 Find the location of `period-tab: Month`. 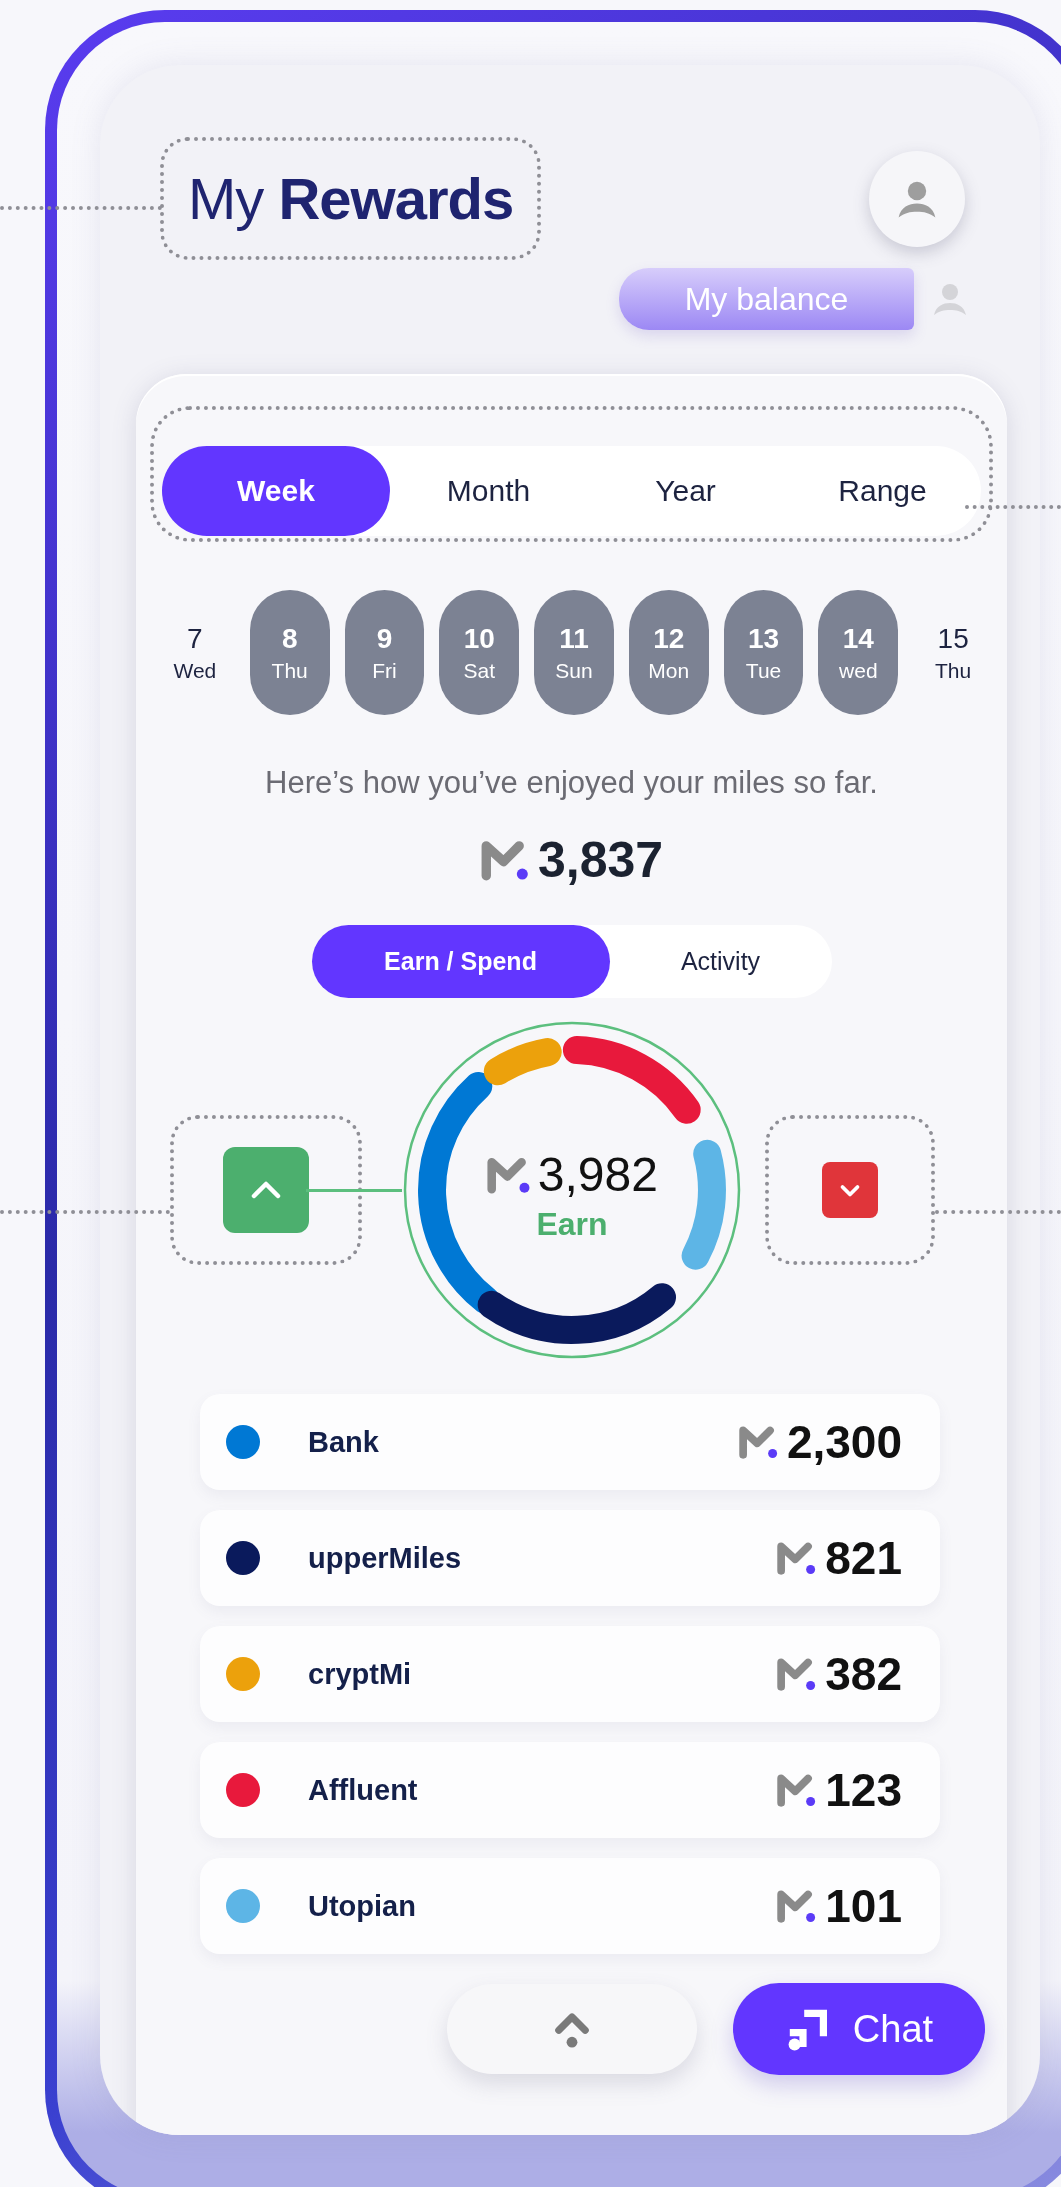

period-tab: Month is located at coordinates (488, 491).